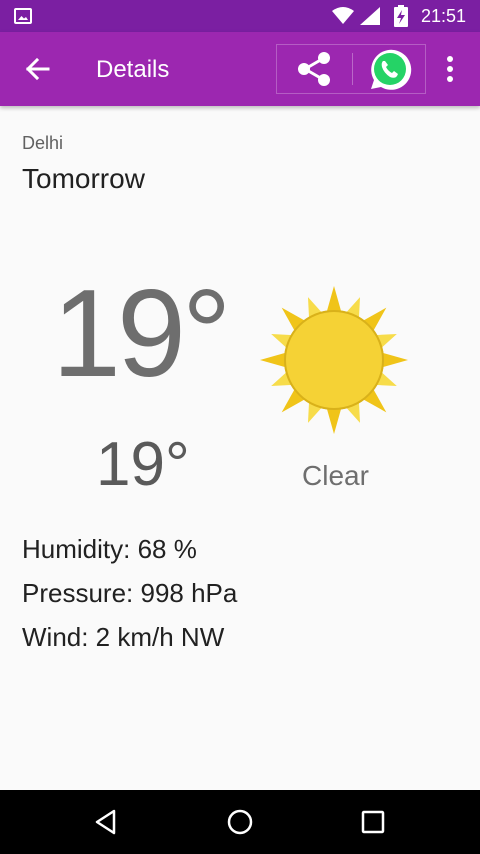  I want to click on share-button, so click(314, 69).